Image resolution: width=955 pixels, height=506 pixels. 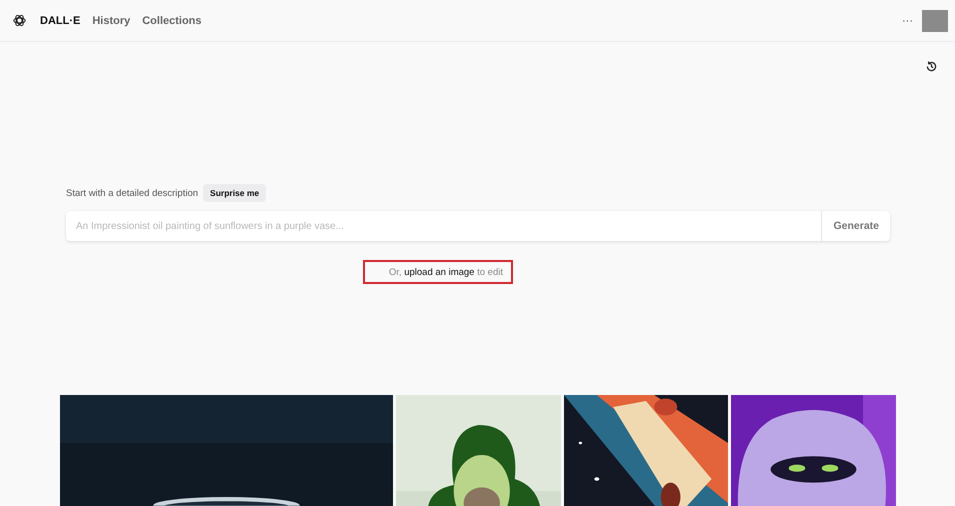 What do you see at coordinates (935, 21) in the screenshot?
I see `avatar` at bounding box center [935, 21].